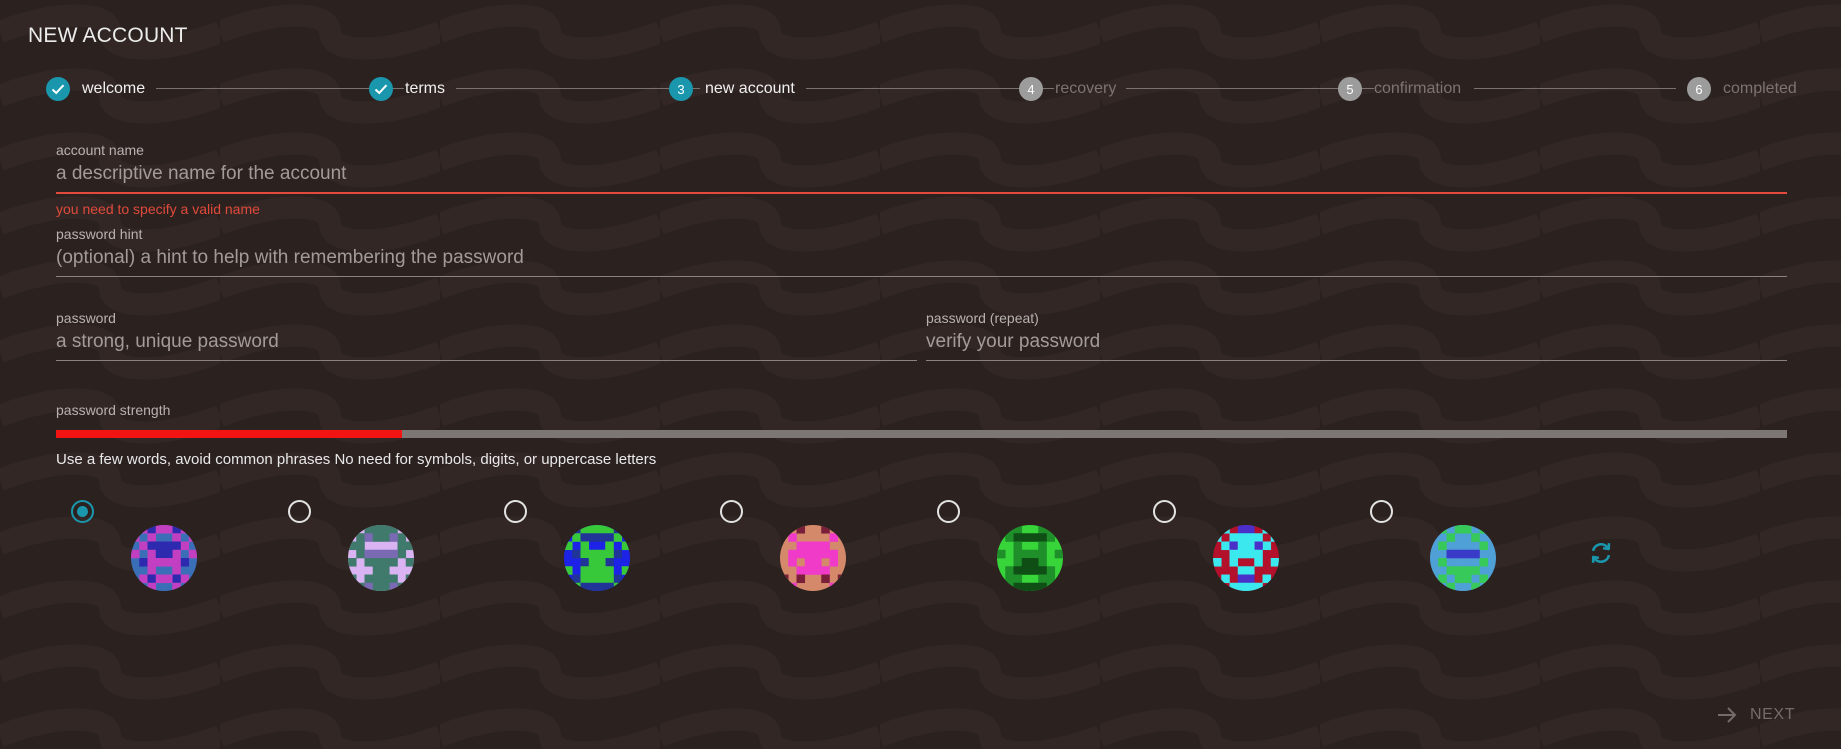 This screenshot has width=1841, height=749. I want to click on step-label: recovery, so click(1086, 88).